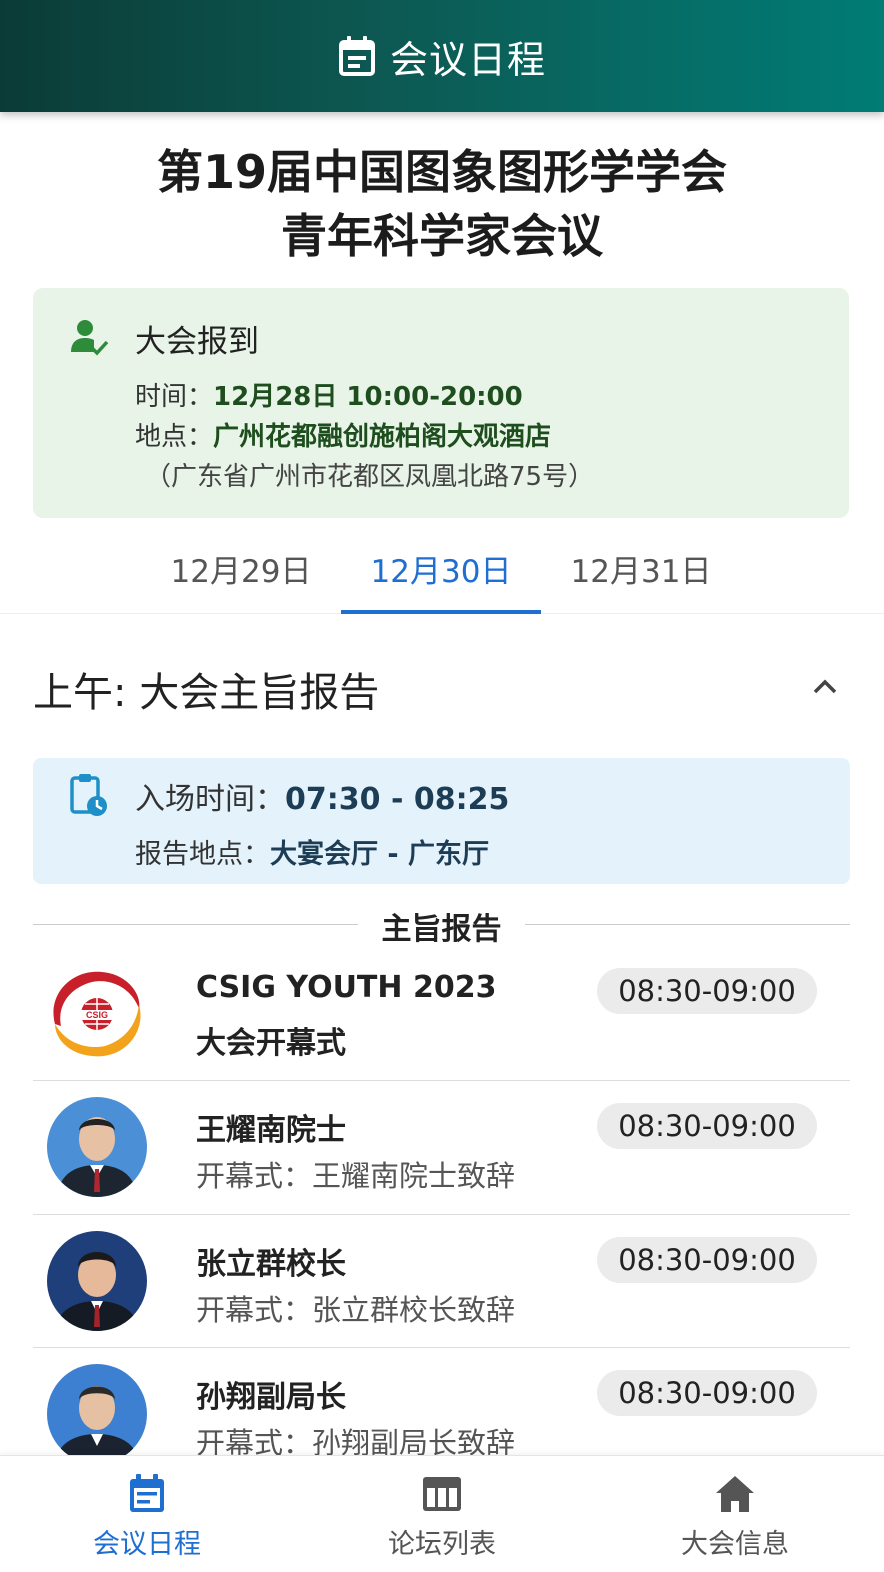  I want to click on csig-logo: CSIG, so click(97, 1014).